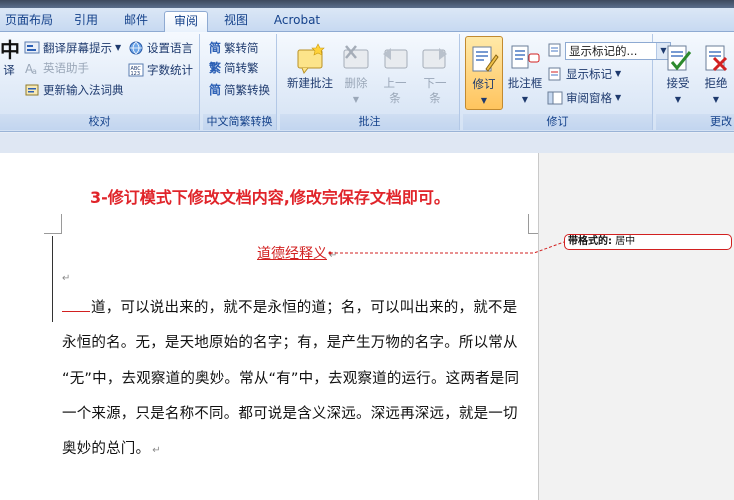 This screenshot has width=734, height=500. What do you see at coordinates (310, 83) in the screenshot?
I see `new-comment-label: 新建批注` at bounding box center [310, 83].